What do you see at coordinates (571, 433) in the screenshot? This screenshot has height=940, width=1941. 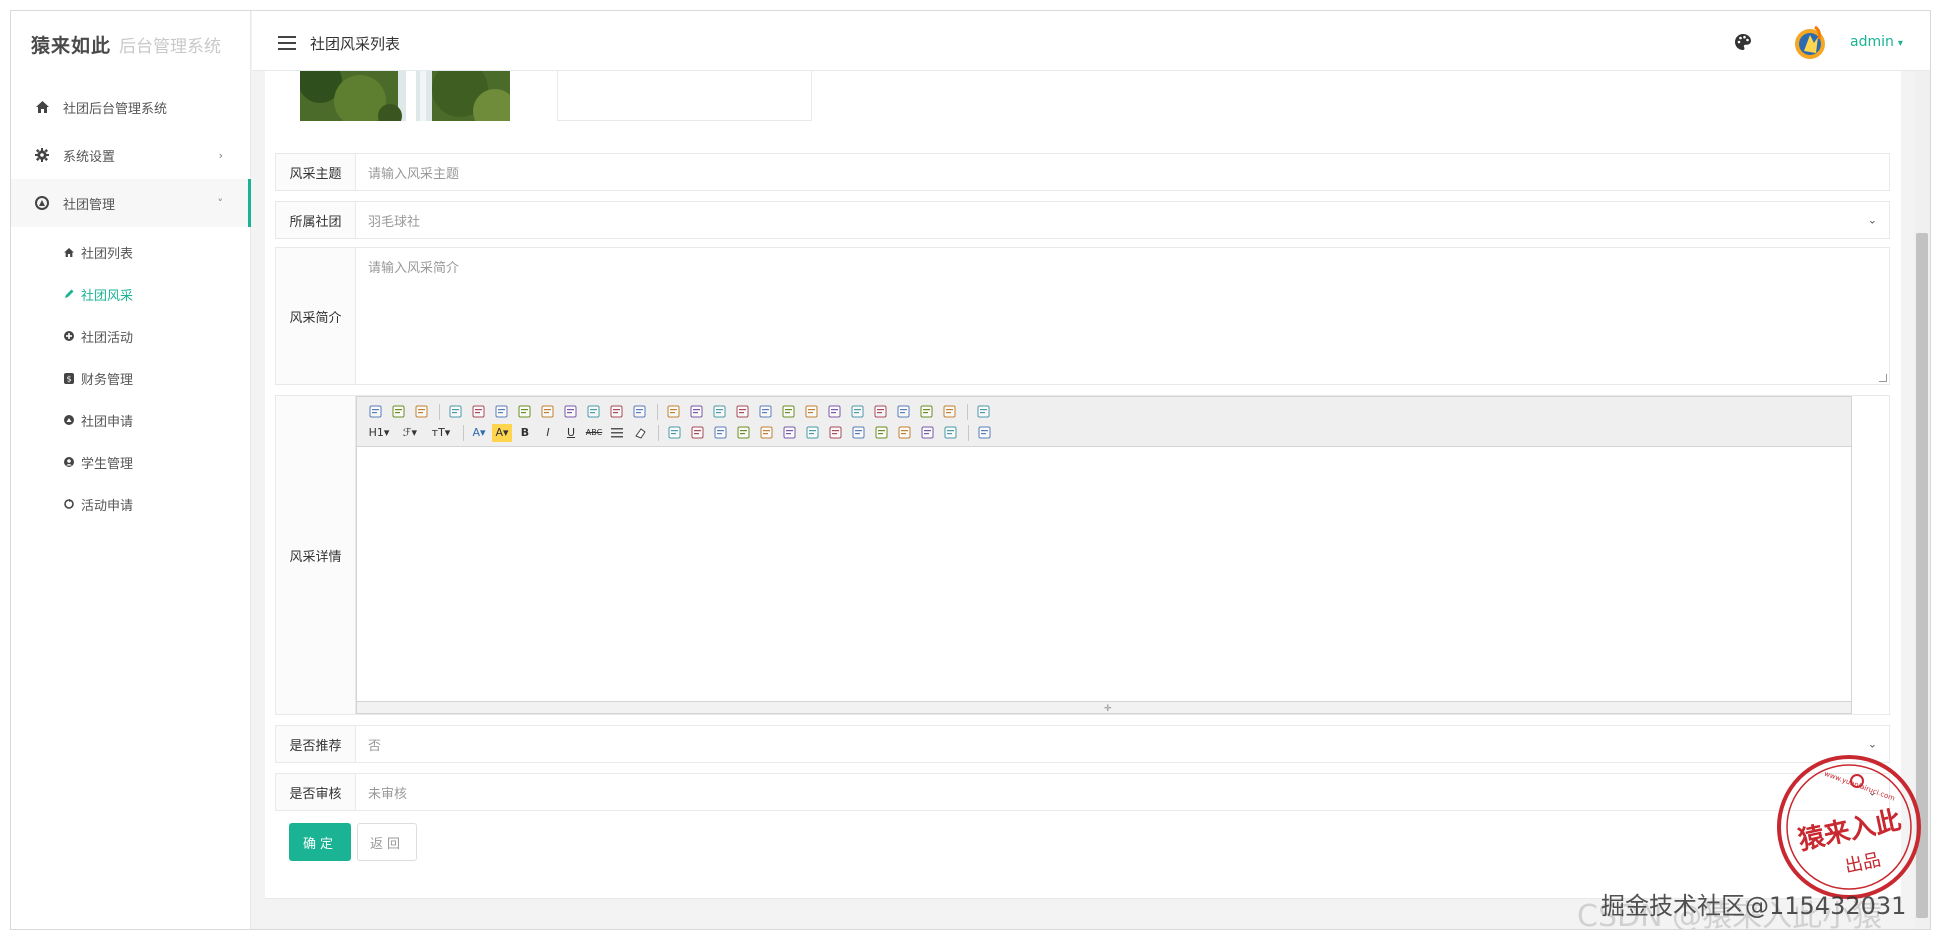 I see `underline-tool: U` at bounding box center [571, 433].